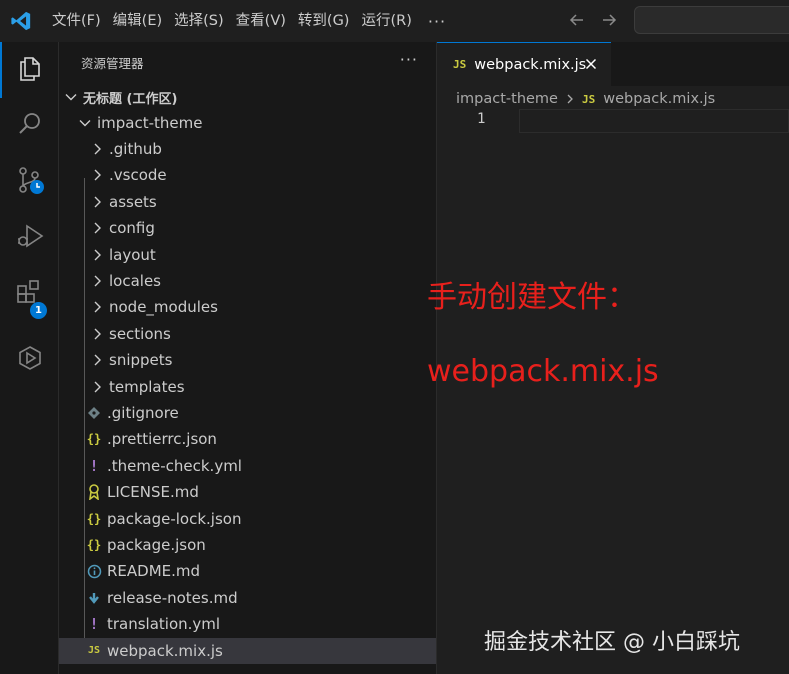 The image size is (789, 674). What do you see at coordinates (162, 439) in the screenshot?
I see `tree-file-label: .prettierrc.json` at bounding box center [162, 439].